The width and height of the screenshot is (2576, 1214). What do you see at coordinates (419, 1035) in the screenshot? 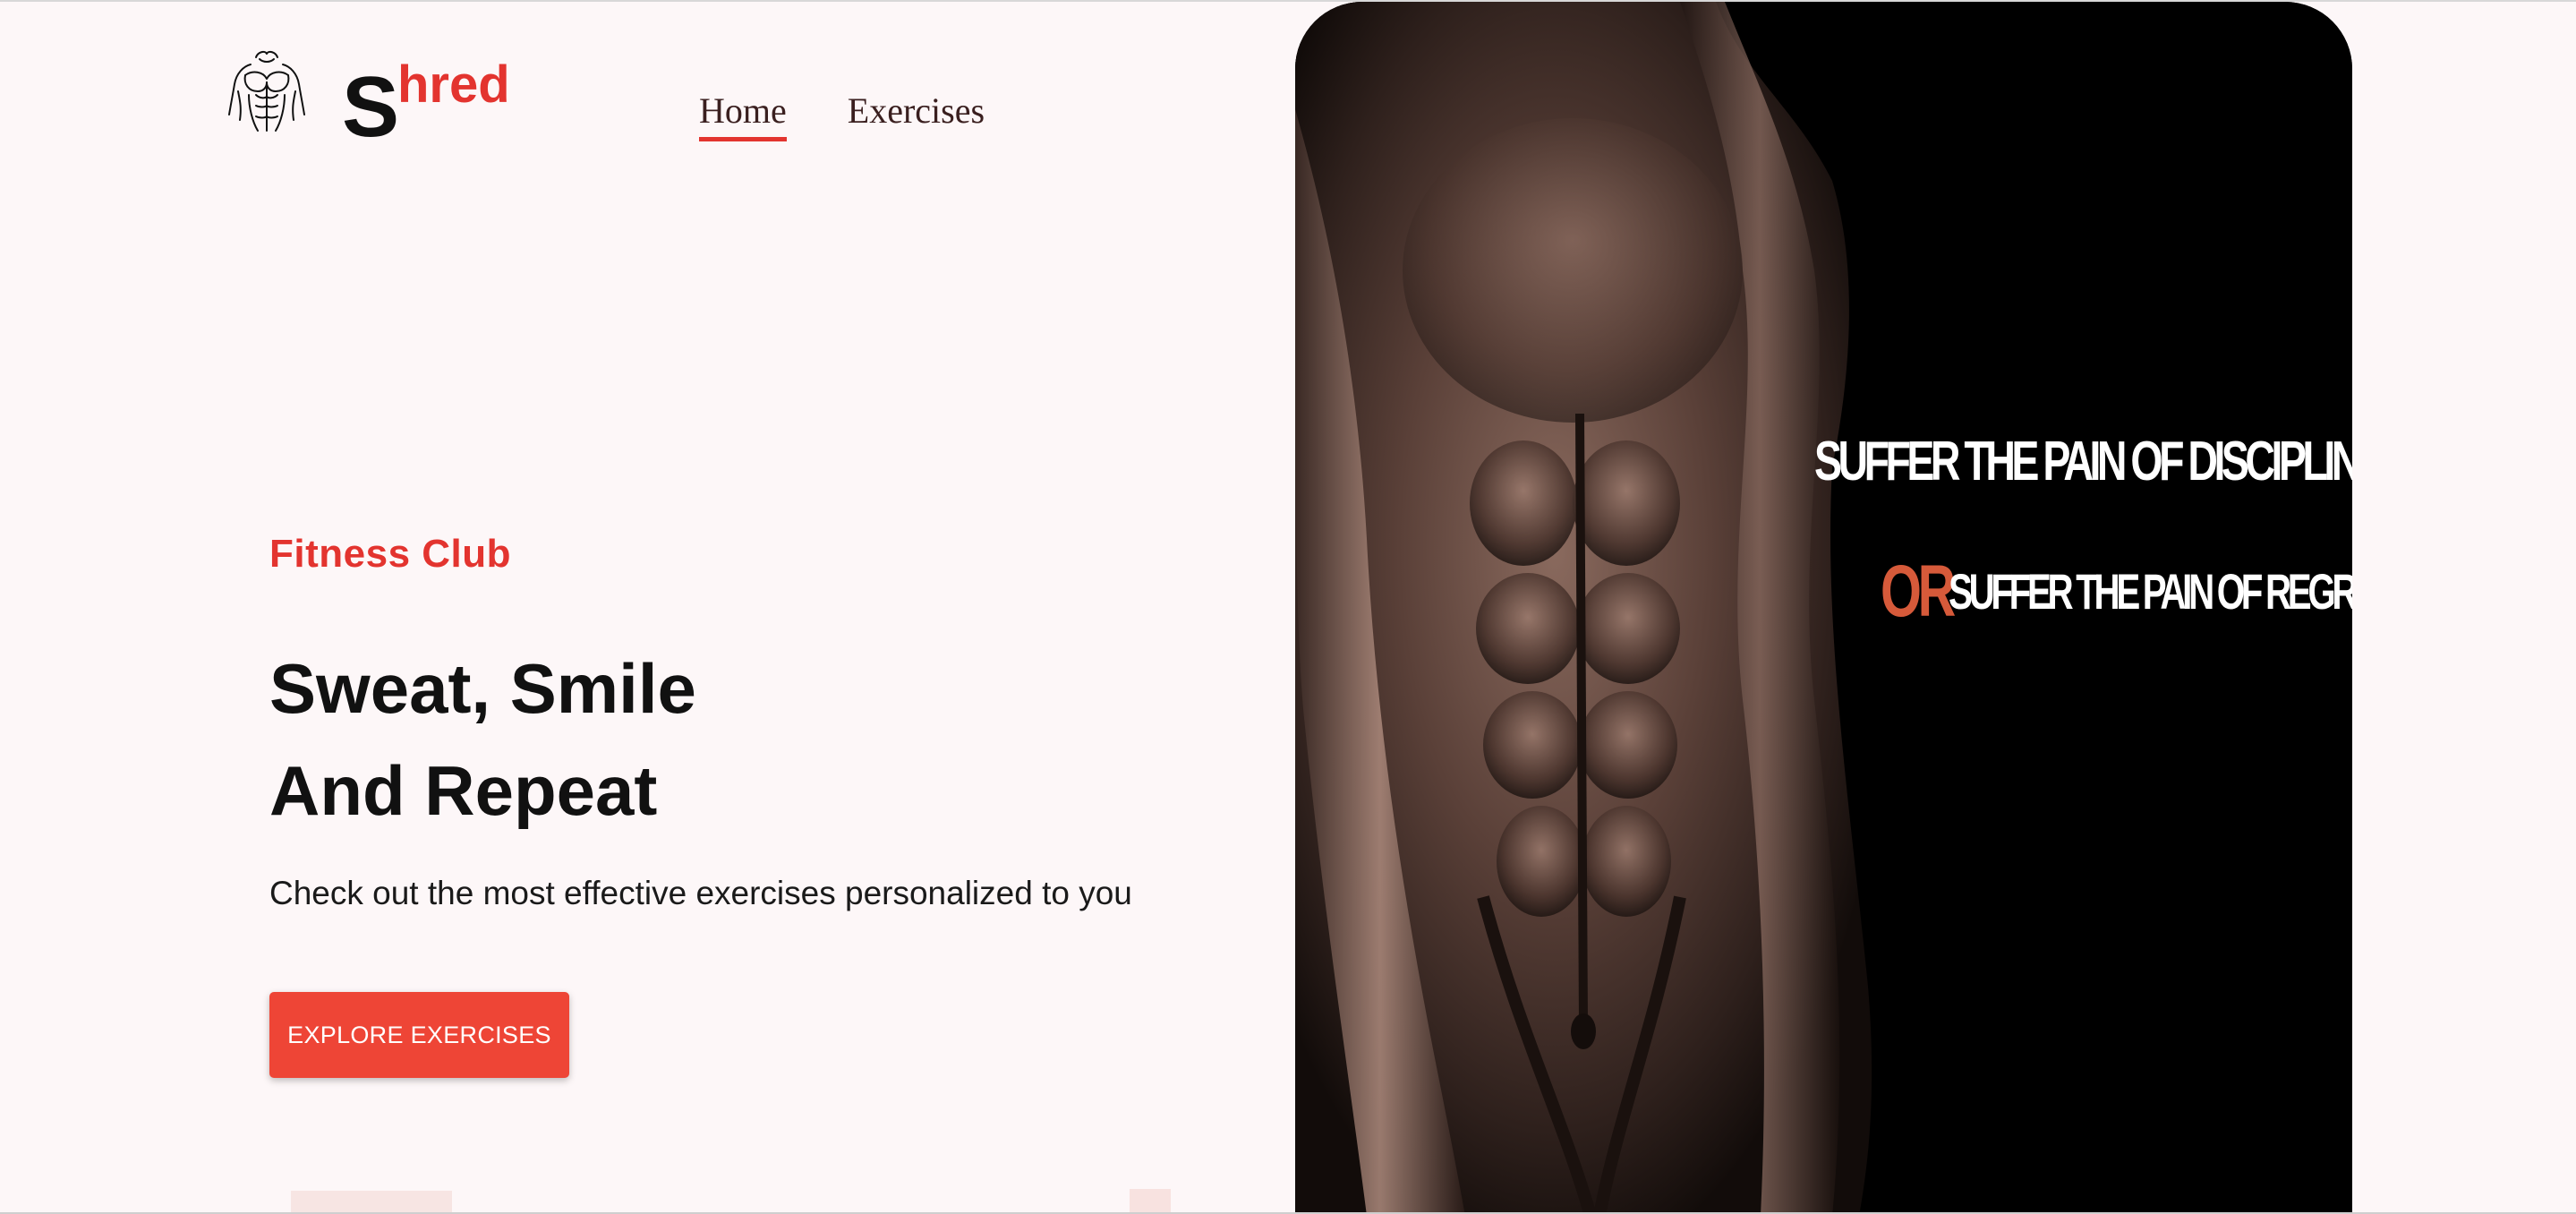
I see `explore-exercises-button: EXPLORE EXERCISES` at bounding box center [419, 1035].